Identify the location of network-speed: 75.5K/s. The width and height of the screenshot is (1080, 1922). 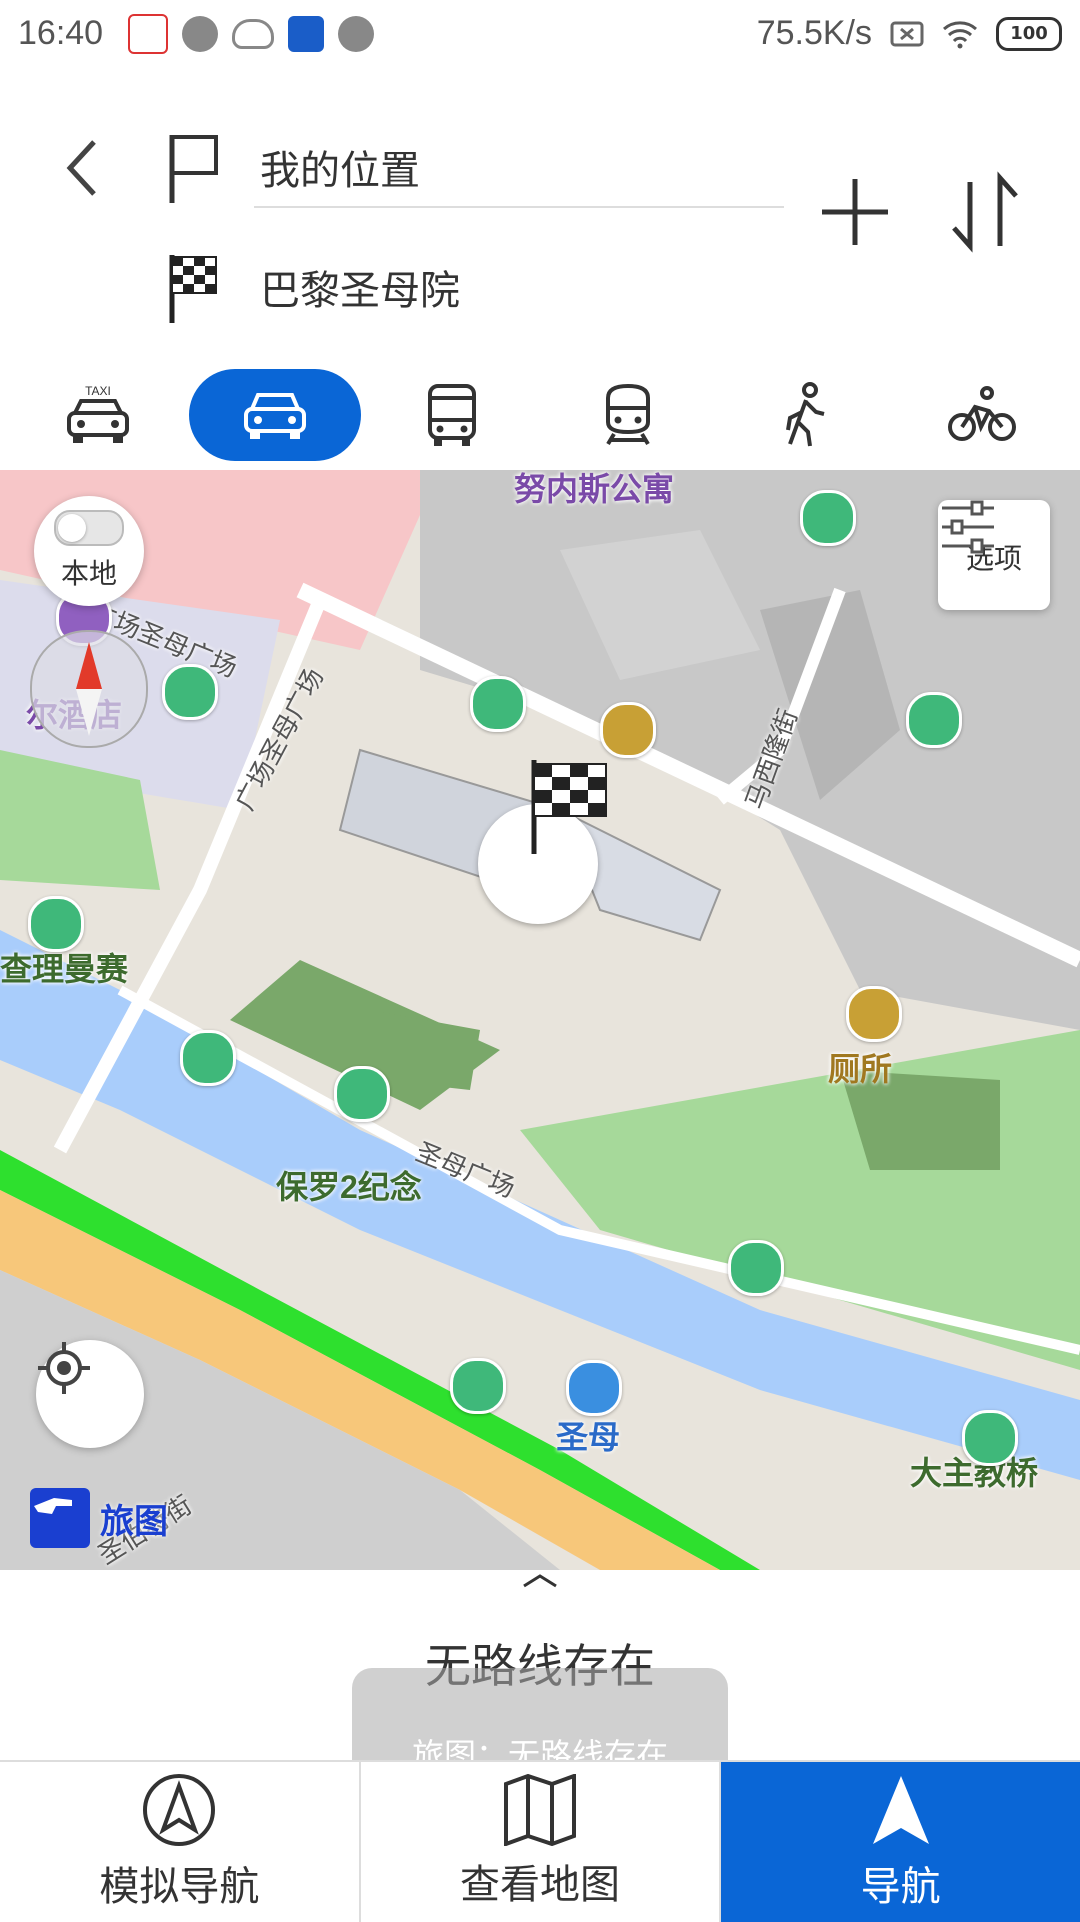
(814, 33).